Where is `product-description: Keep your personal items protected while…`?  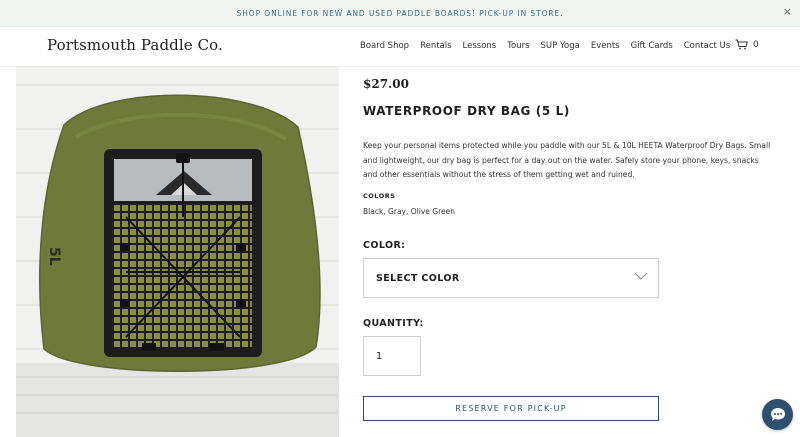 product-description: Keep your personal items protected while… is located at coordinates (567, 160).